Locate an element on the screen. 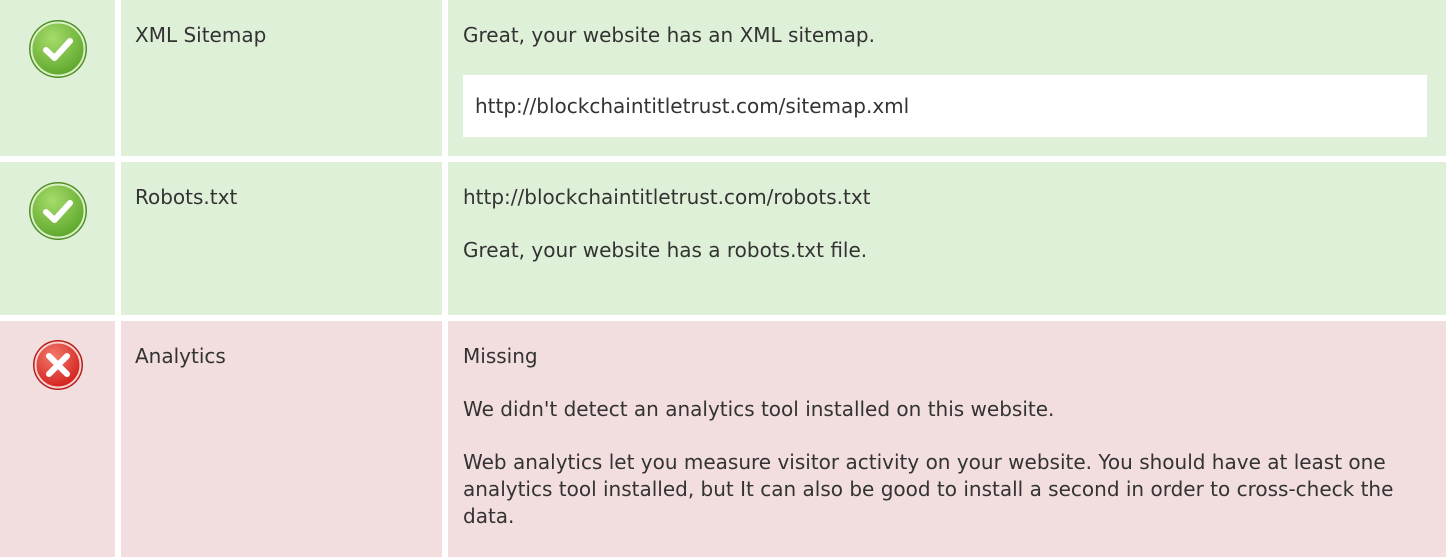  check-name: Analytics is located at coordinates (281, 439).